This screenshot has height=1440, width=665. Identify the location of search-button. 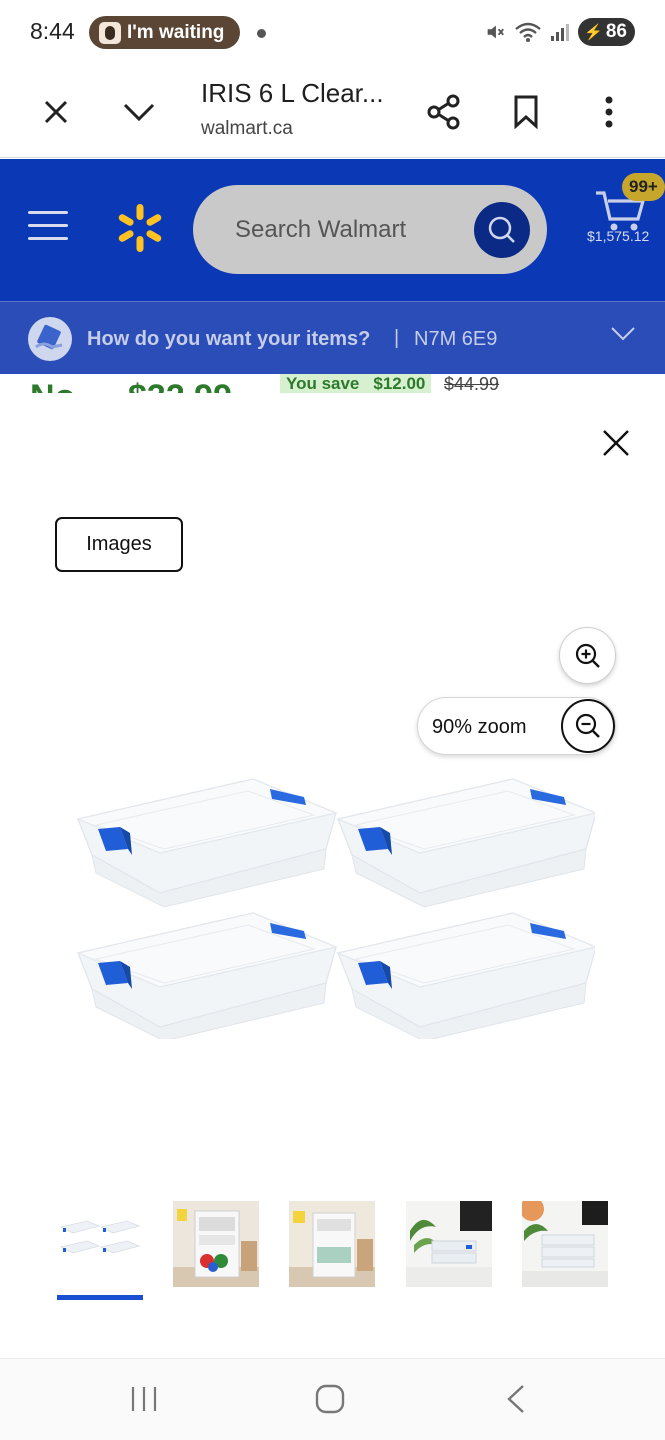
(502, 230).